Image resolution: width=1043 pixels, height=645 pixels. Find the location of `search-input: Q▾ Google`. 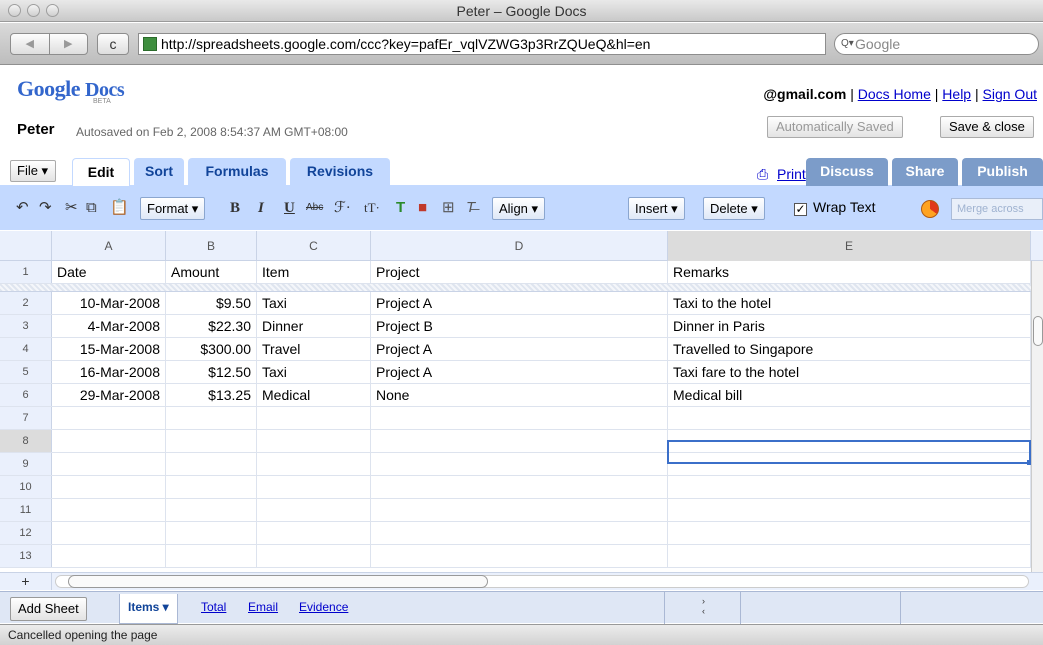

search-input: Q▾ Google is located at coordinates (936, 44).